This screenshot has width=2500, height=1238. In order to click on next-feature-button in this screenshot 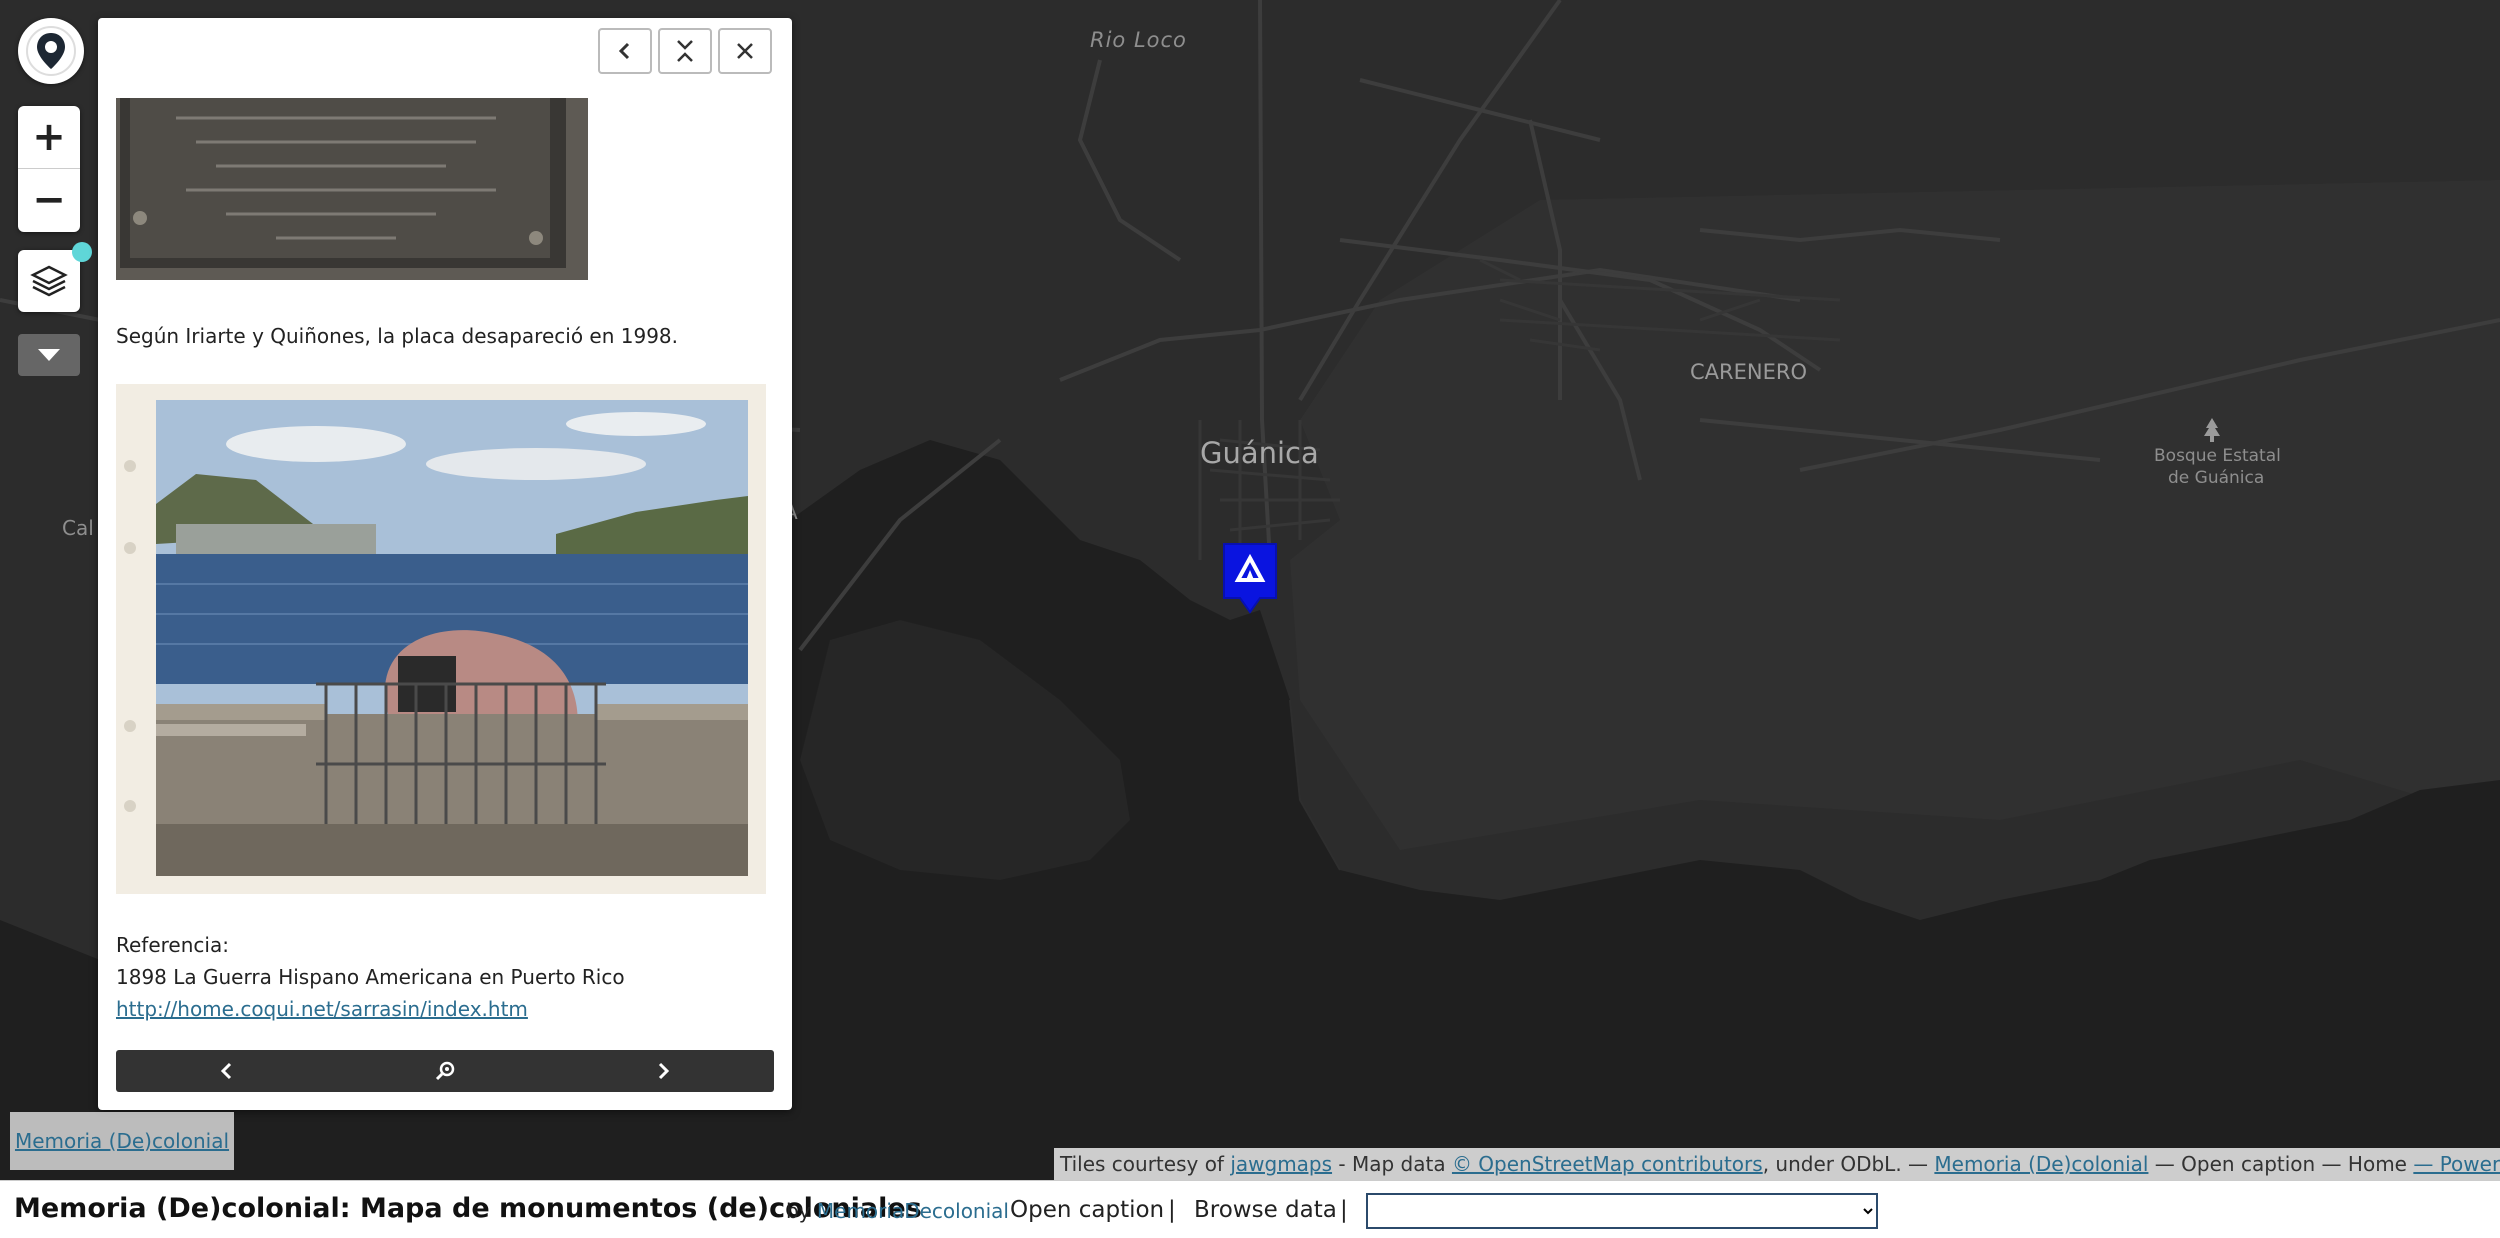, I will do `click(664, 1071)`.